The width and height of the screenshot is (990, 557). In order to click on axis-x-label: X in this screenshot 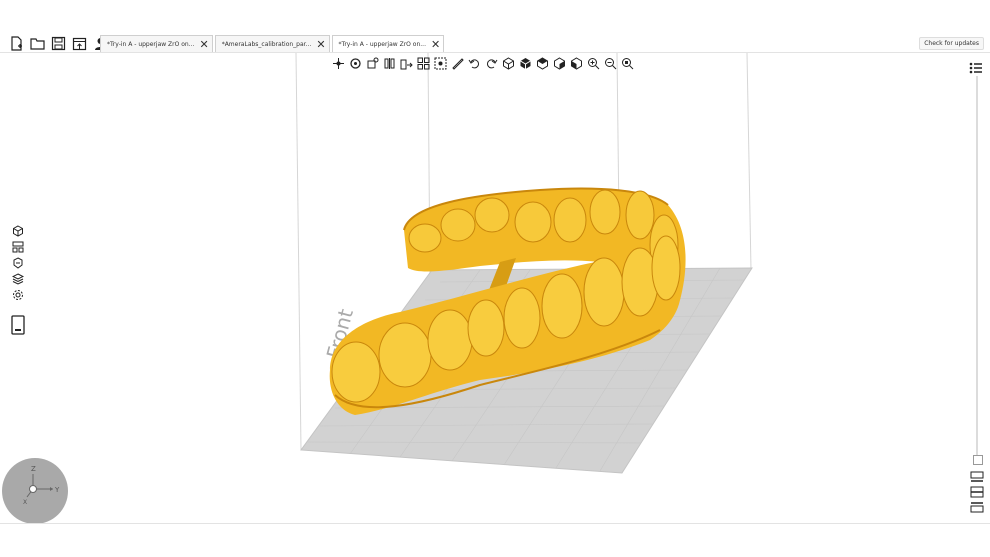, I will do `click(25, 502)`.